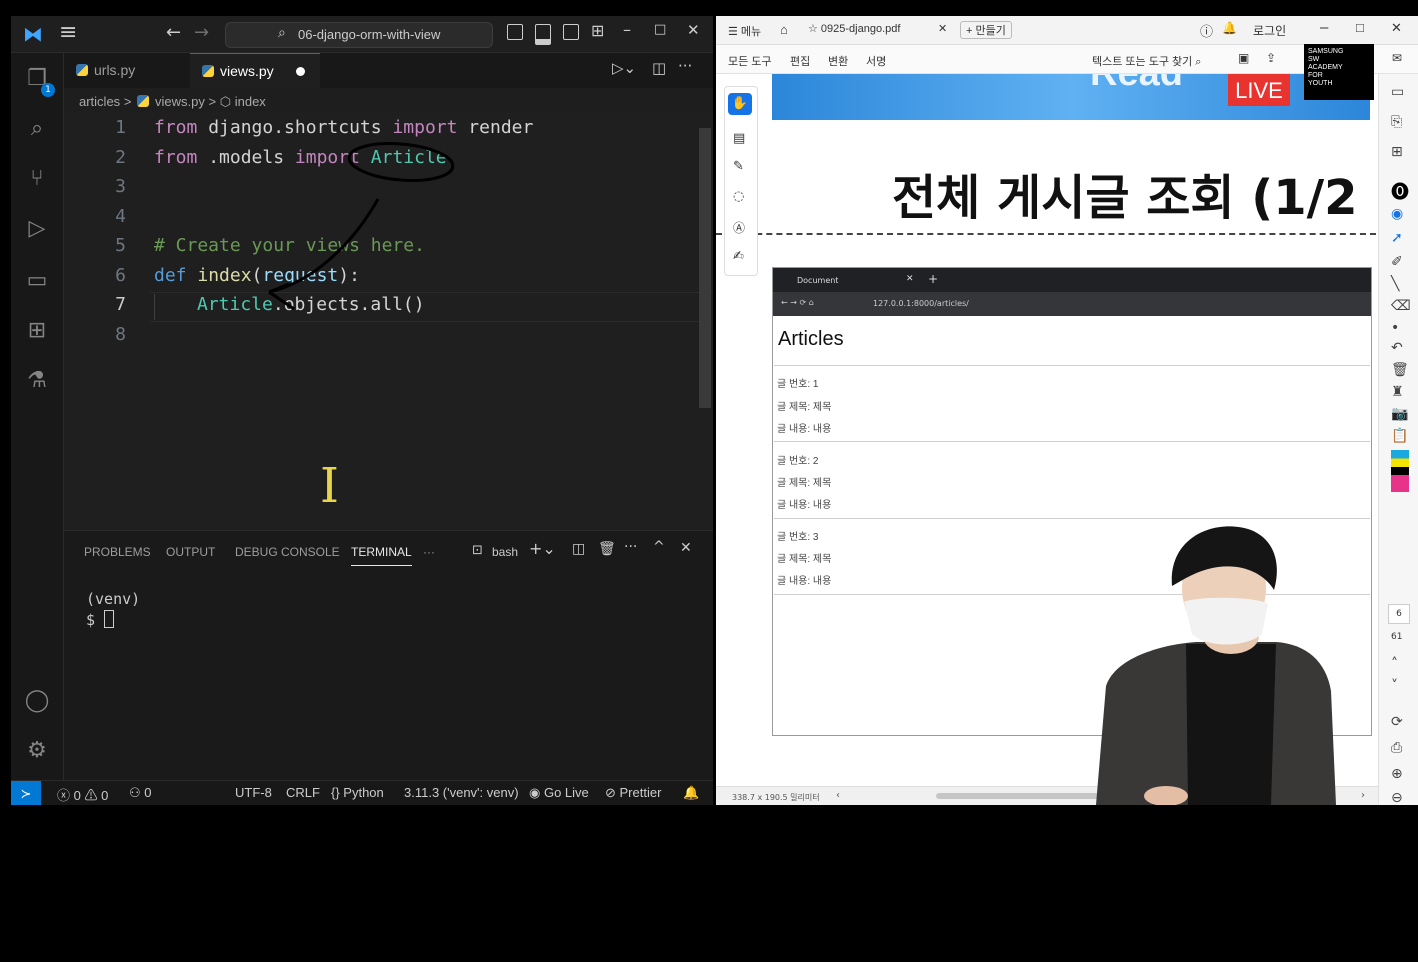 The image size is (1418, 962). Describe the element at coordinates (381, 555) in the screenshot. I see `tab-terminal: TERMINAL` at that location.